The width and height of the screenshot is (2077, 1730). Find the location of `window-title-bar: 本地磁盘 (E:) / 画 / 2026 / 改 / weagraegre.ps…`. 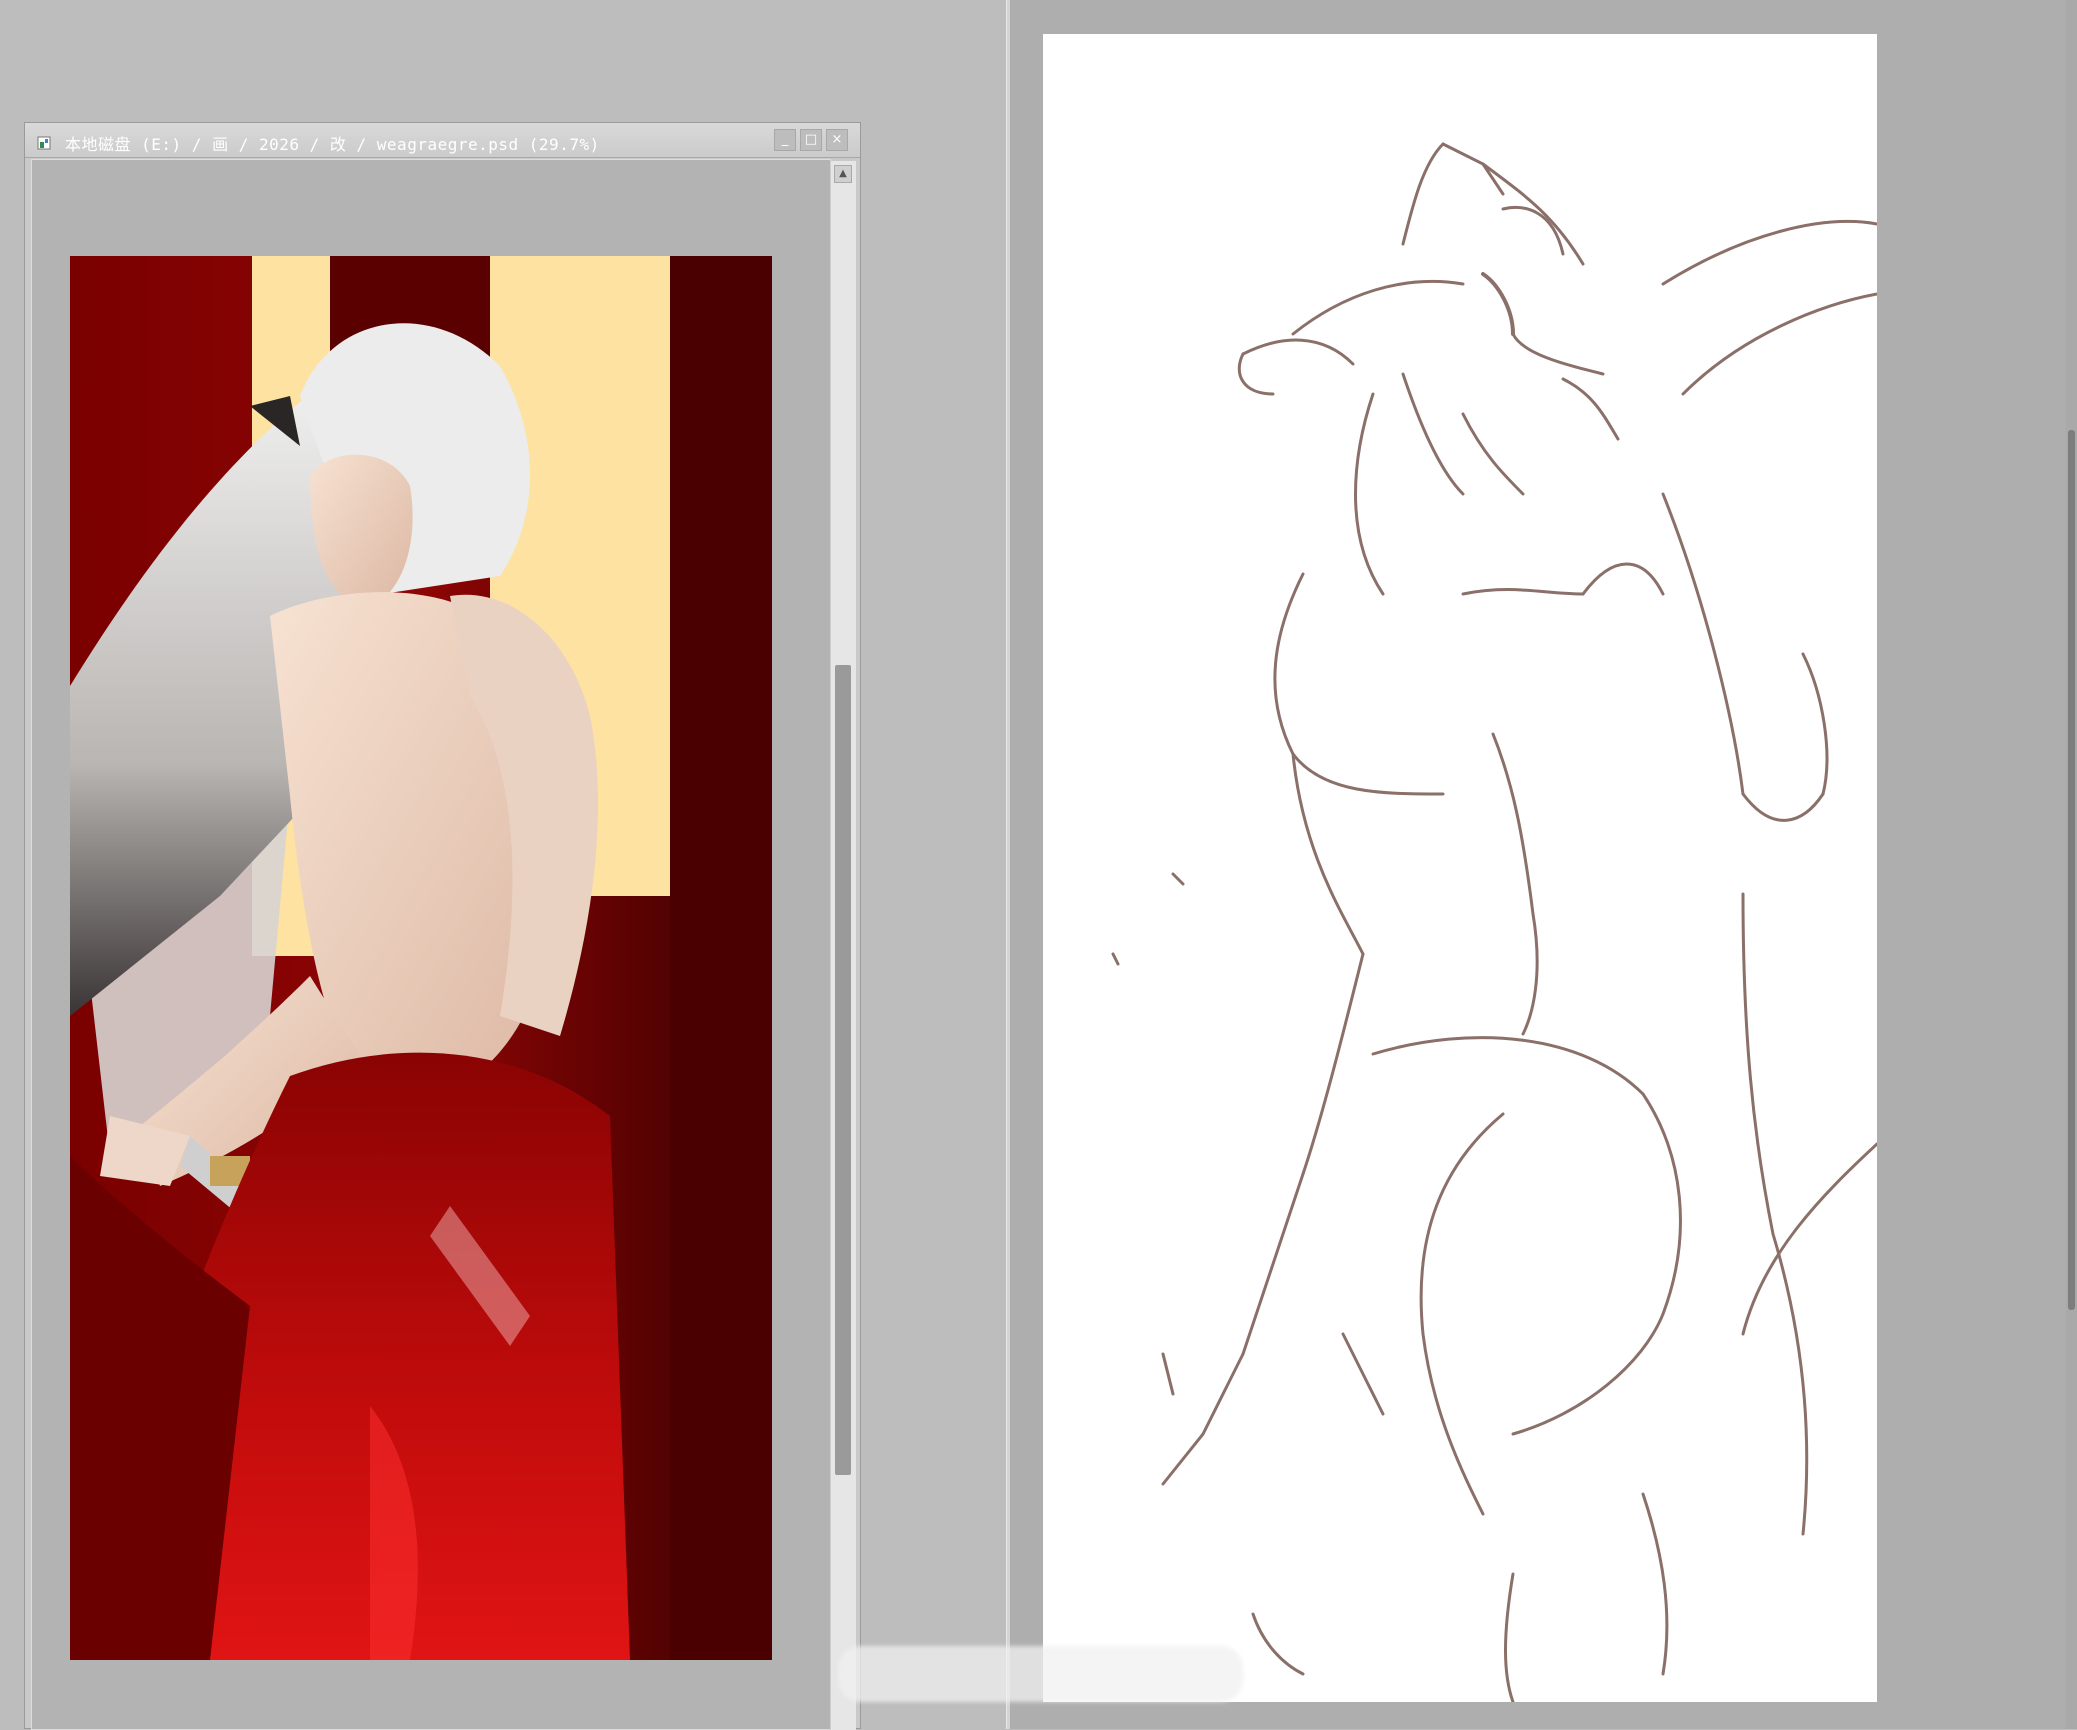

window-title-bar: 本地磁盘 (E:) / 画 / 2026 / 改 / weagraegre.ps… is located at coordinates (442, 140).